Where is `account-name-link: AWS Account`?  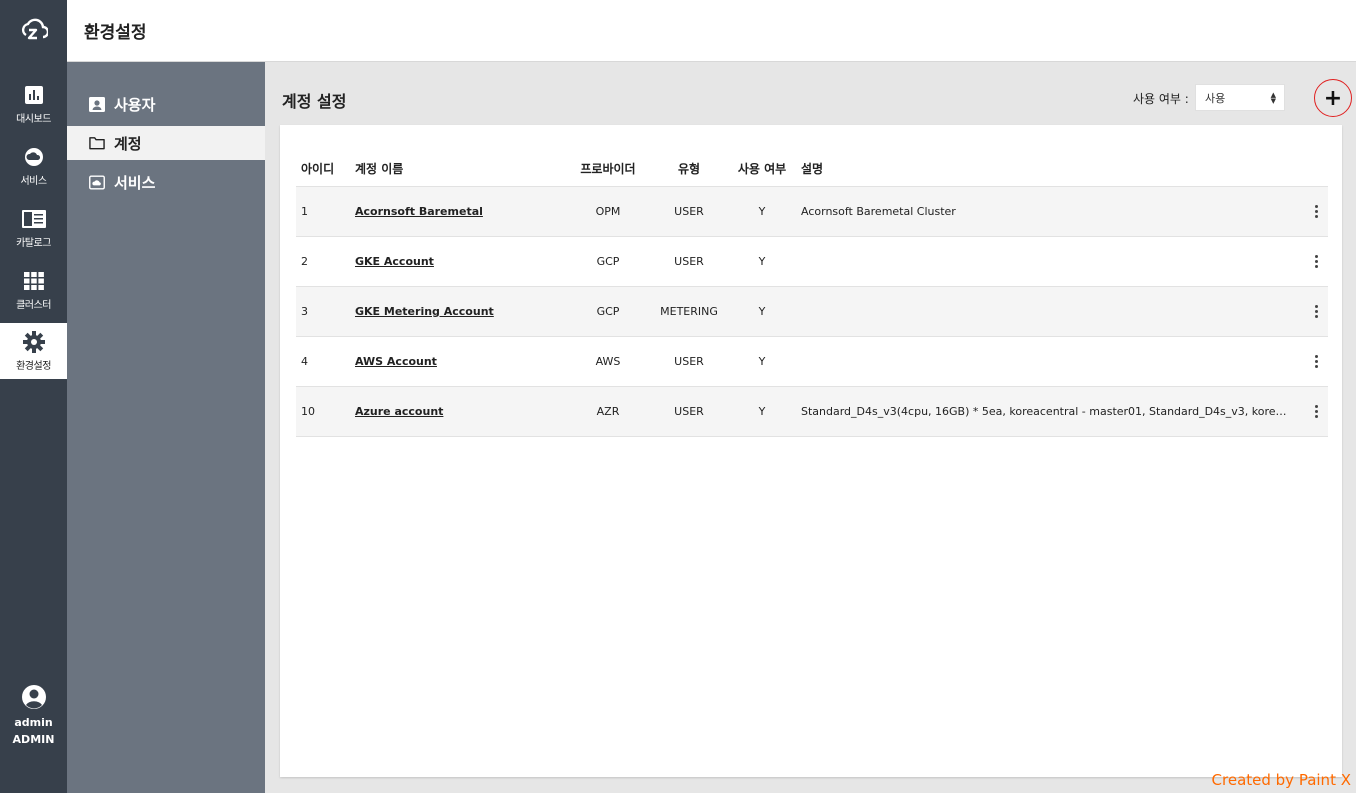
account-name-link: AWS Account is located at coordinates (396, 361).